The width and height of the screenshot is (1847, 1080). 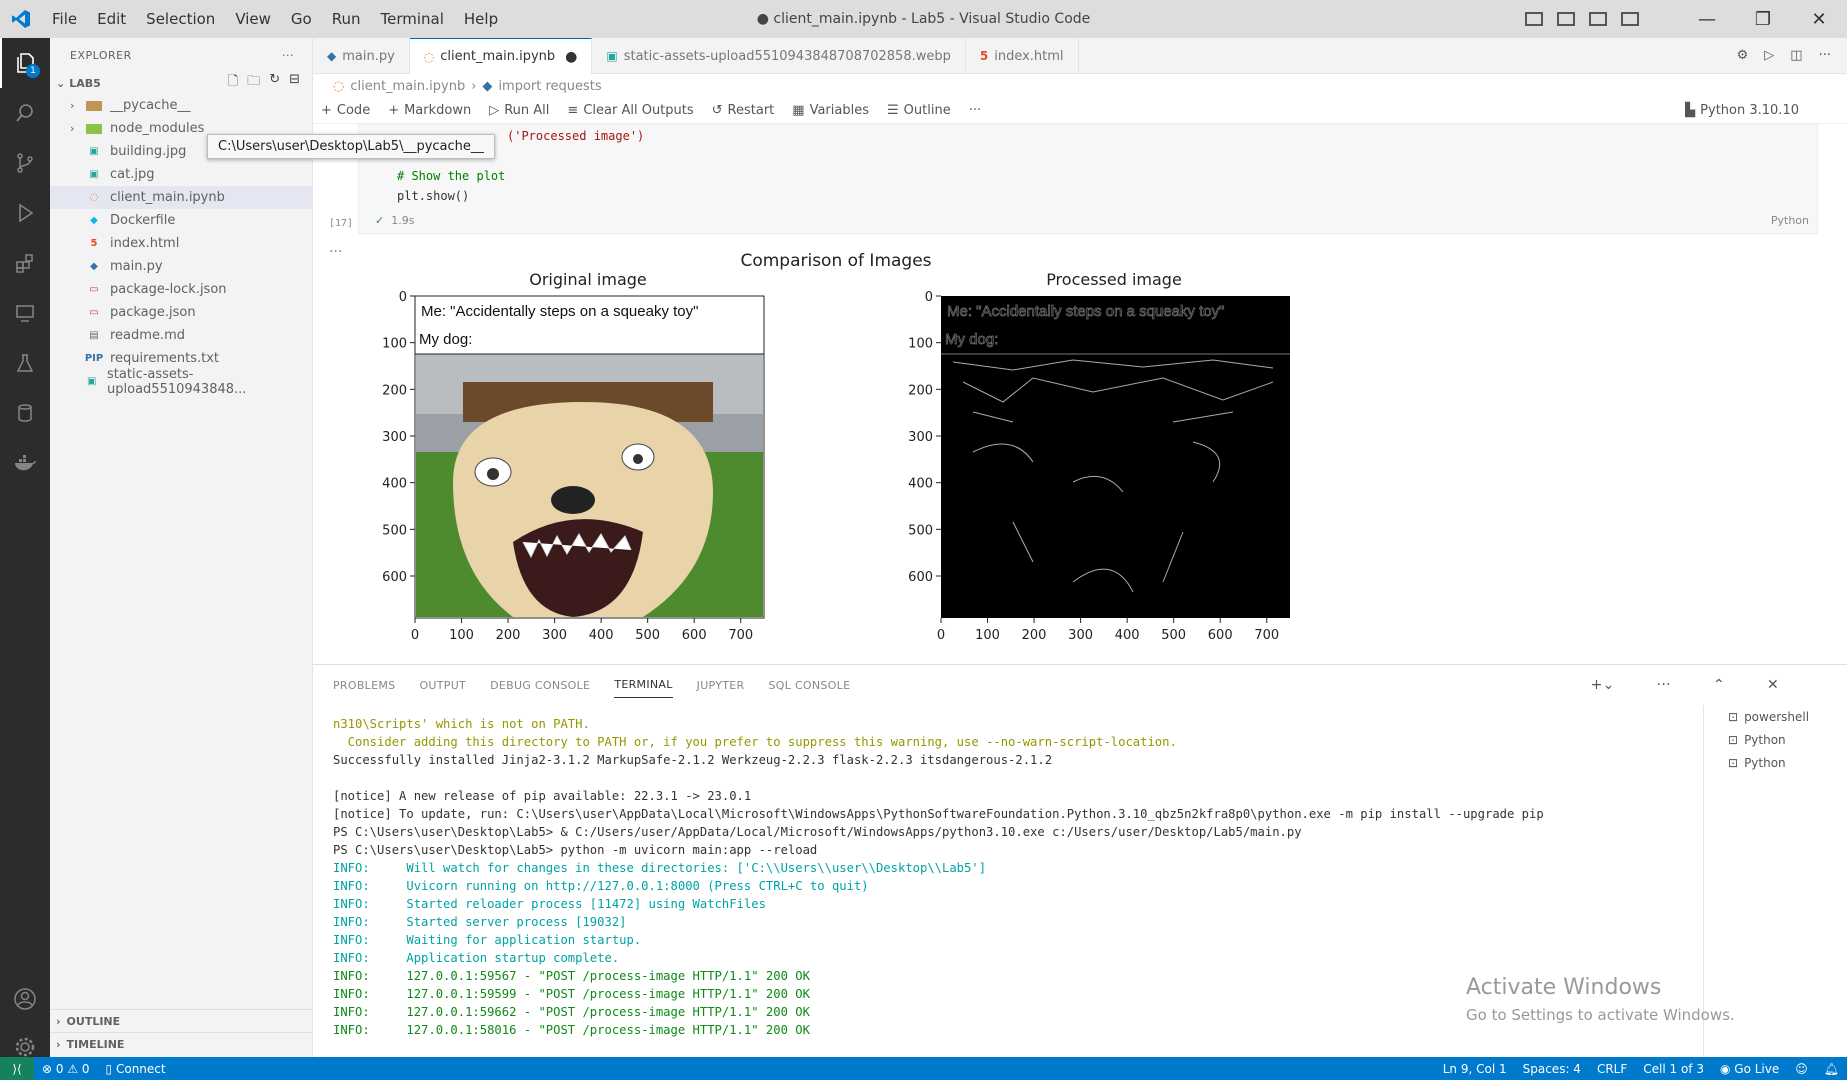 What do you see at coordinates (1022, 56) in the screenshot?
I see `tab-index-html: 5 index.html` at bounding box center [1022, 56].